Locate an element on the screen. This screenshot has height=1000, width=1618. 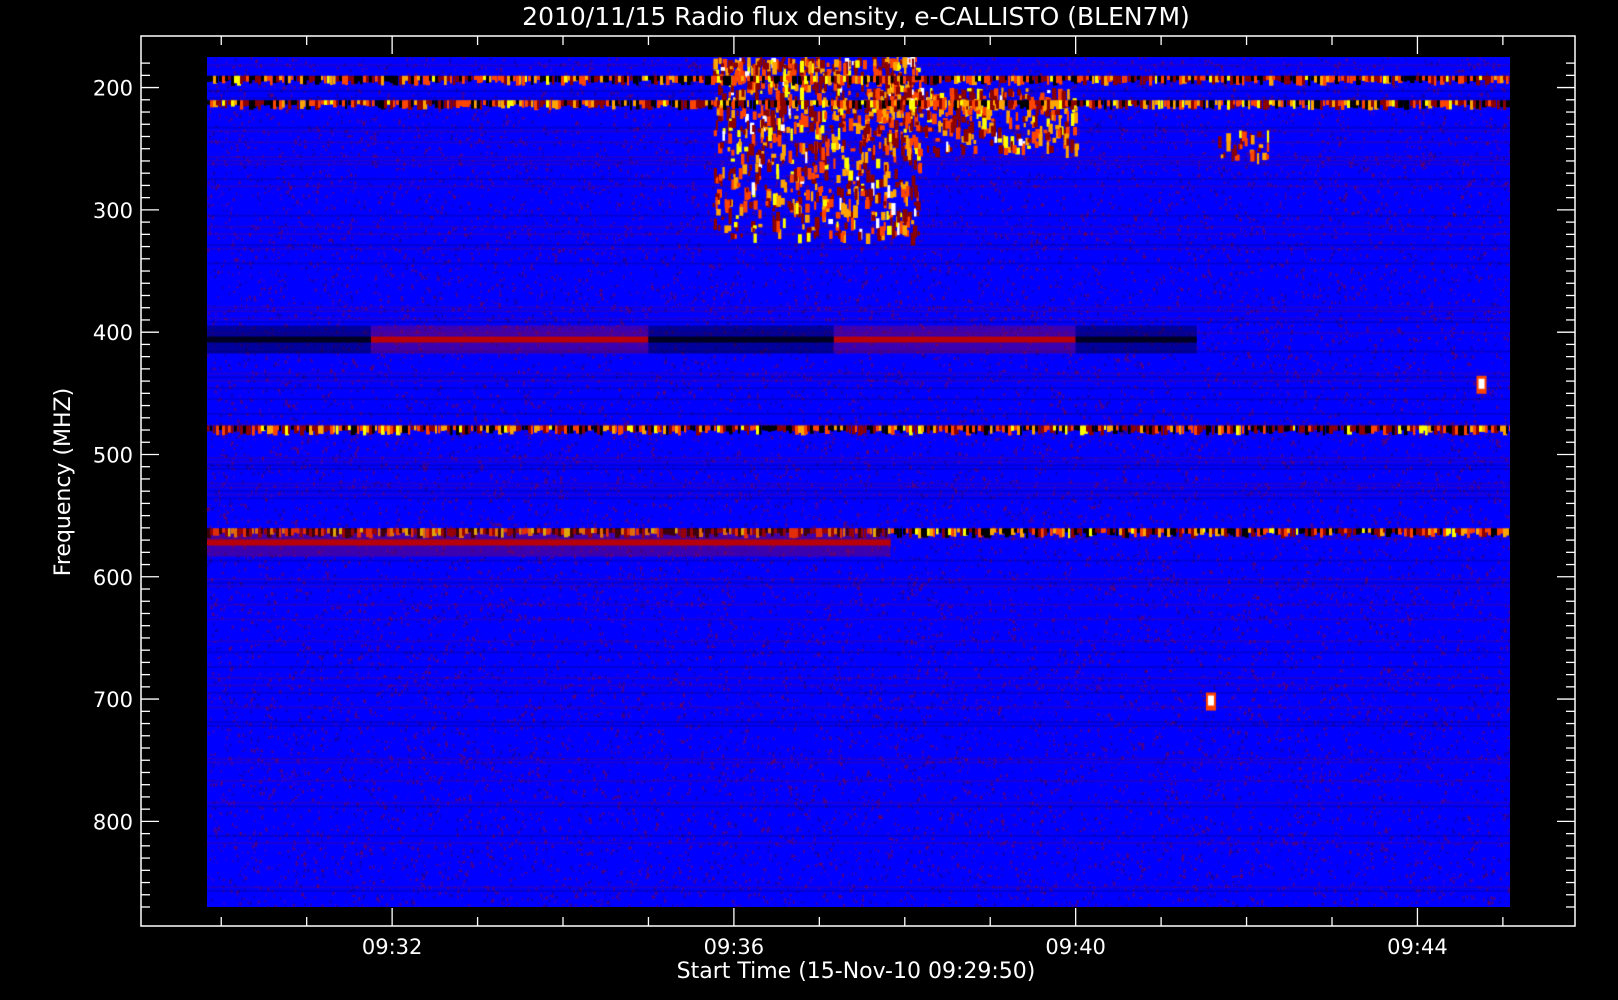
y-tick-label: 400 is located at coordinates (113, 333).